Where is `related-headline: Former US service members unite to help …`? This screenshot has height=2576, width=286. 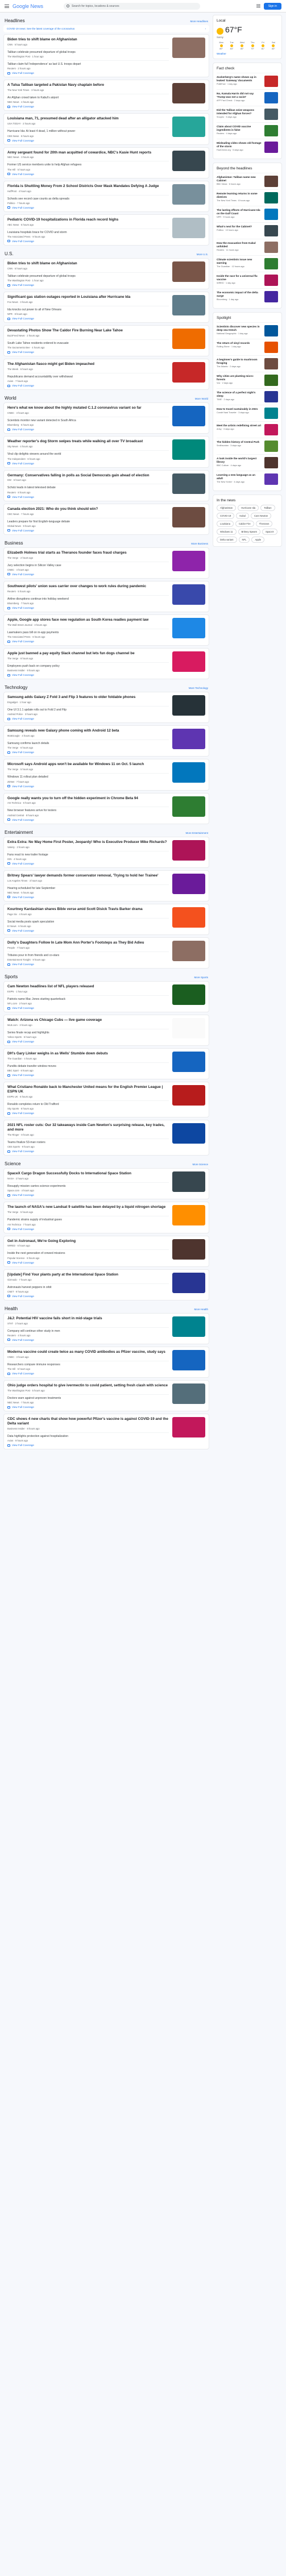 related-headline: Former US service members unite to help … is located at coordinates (88, 165).